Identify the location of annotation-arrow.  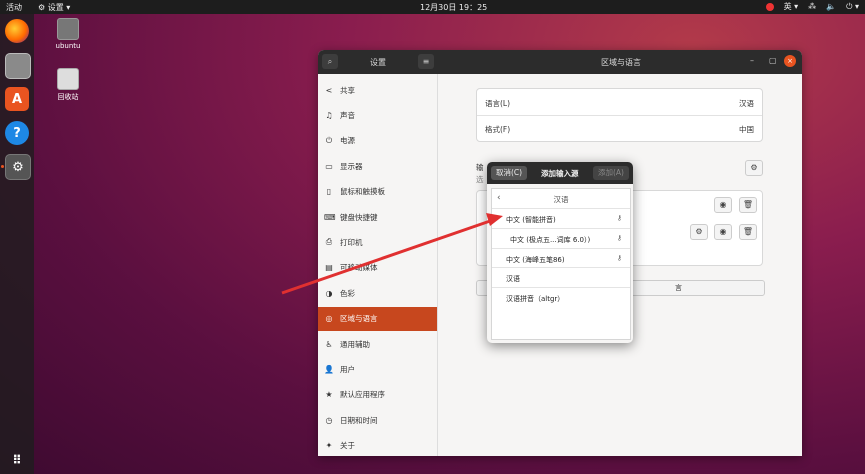
(392, 254).